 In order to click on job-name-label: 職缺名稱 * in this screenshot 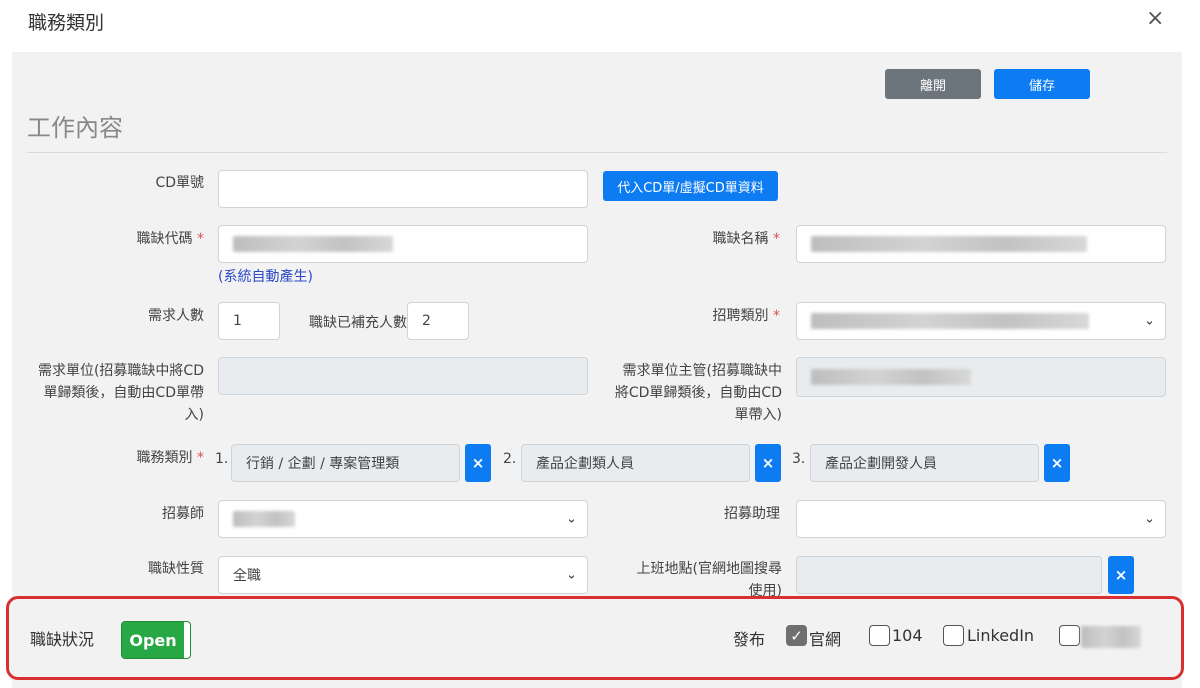, I will do `click(710, 239)`.